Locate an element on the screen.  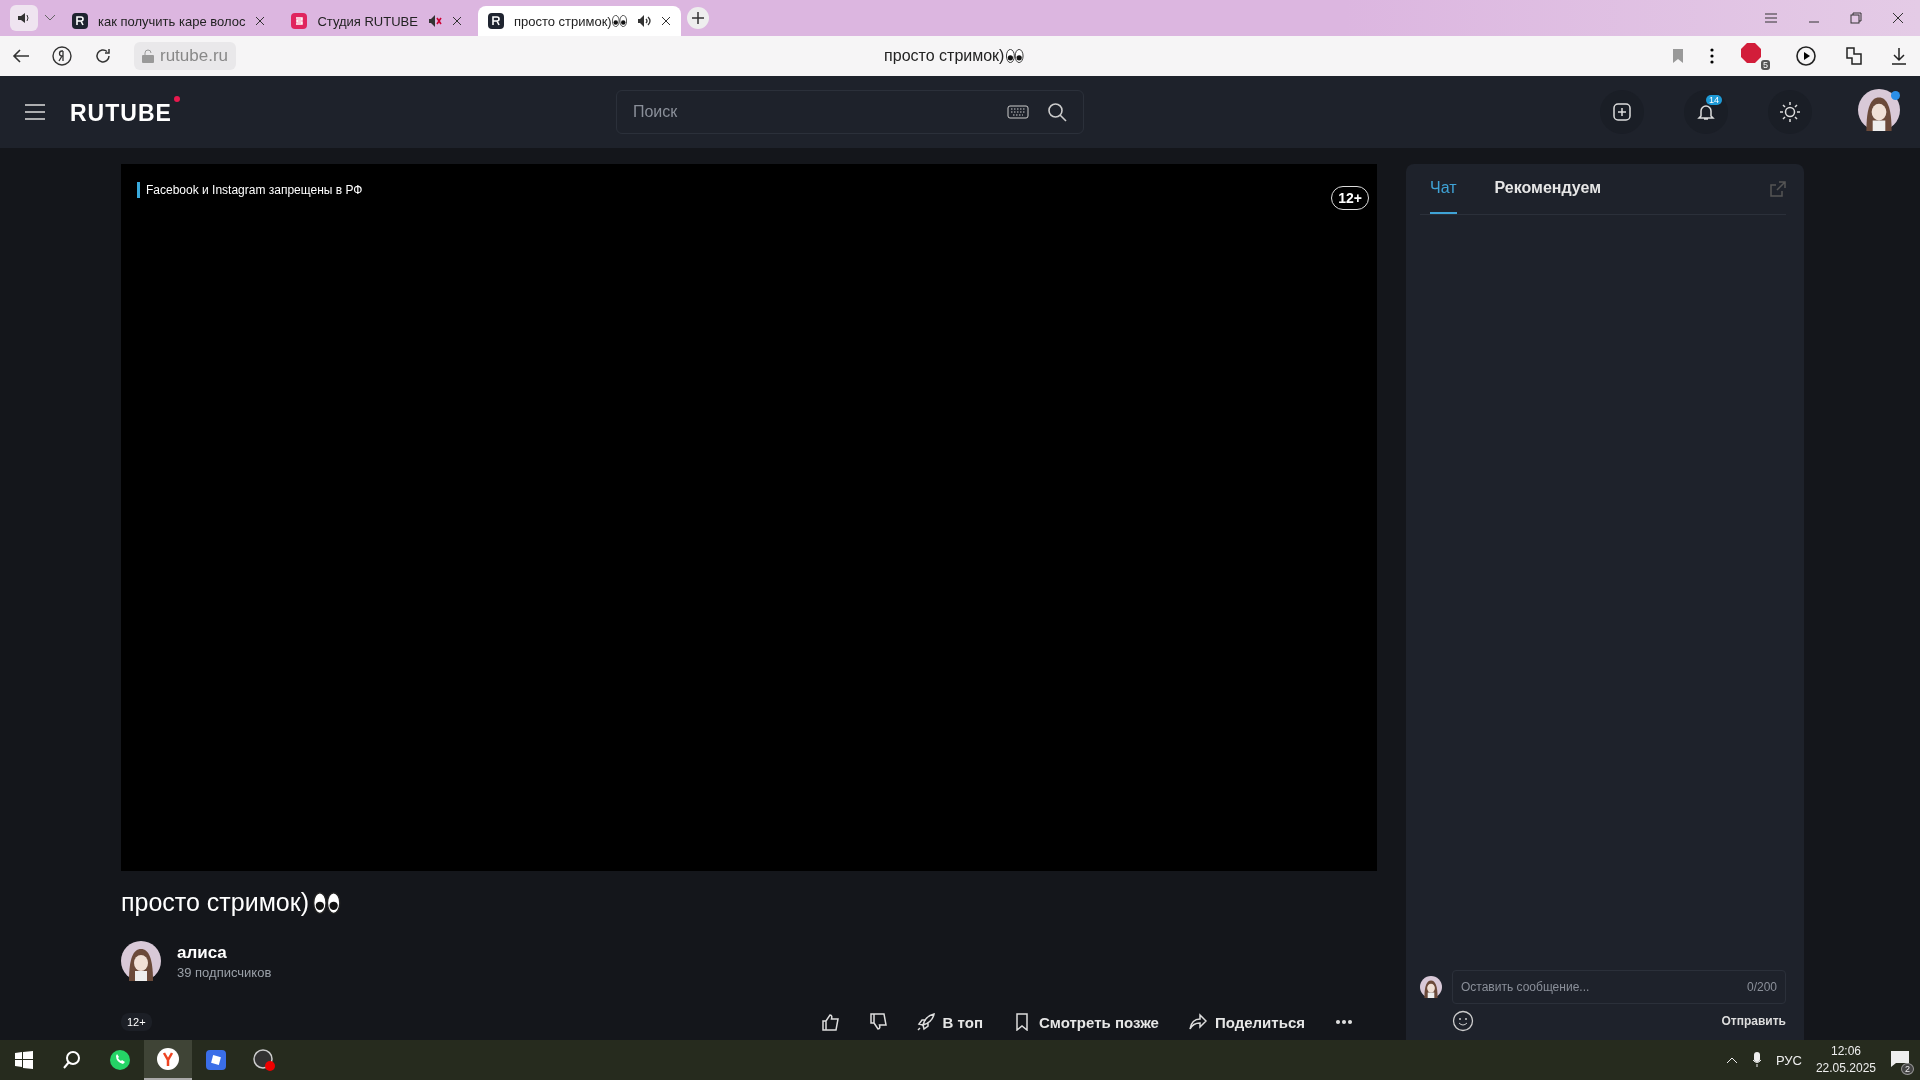
adblock-button: 5 is located at coordinates (1755, 56).